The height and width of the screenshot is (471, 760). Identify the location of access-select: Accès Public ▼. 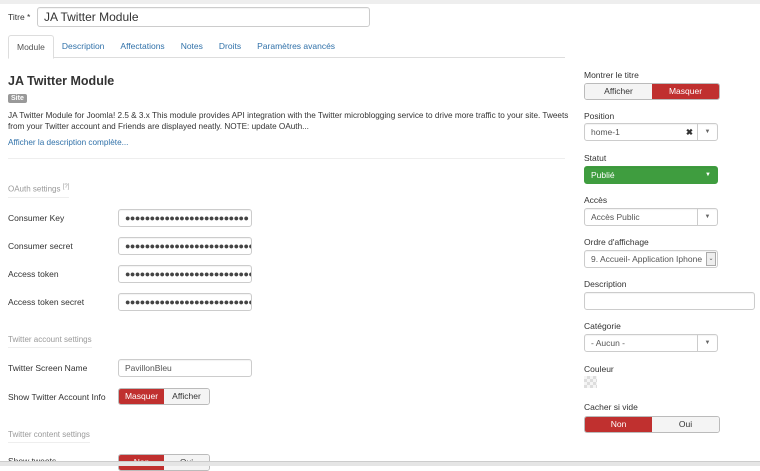
(651, 217).